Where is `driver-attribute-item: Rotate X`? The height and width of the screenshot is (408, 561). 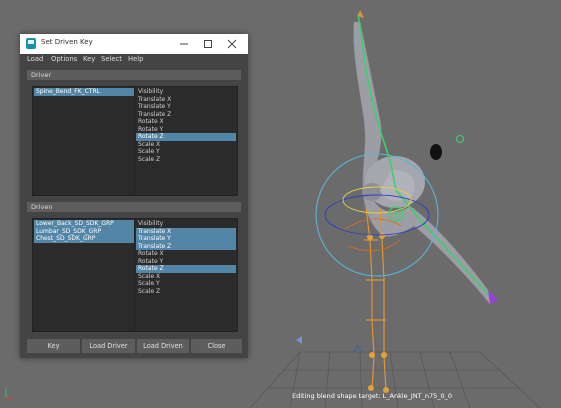 driver-attribute-item: Rotate X is located at coordinates (186, 122).